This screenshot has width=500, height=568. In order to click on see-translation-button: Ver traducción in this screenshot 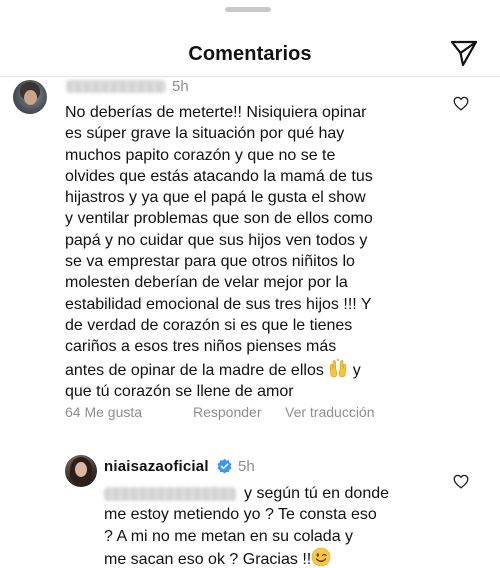, I will do `click(330, 412)`.